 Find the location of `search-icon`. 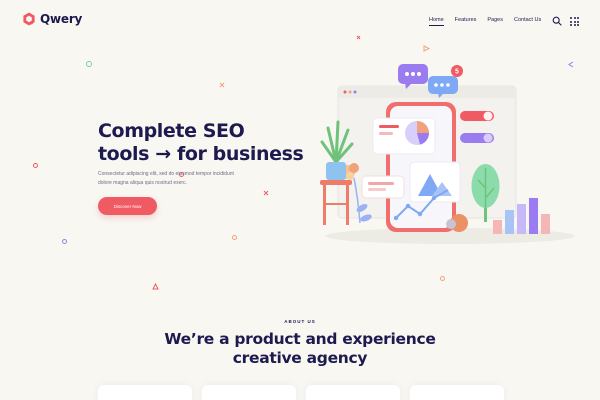

search-icon is located at coordinates (557, 21).